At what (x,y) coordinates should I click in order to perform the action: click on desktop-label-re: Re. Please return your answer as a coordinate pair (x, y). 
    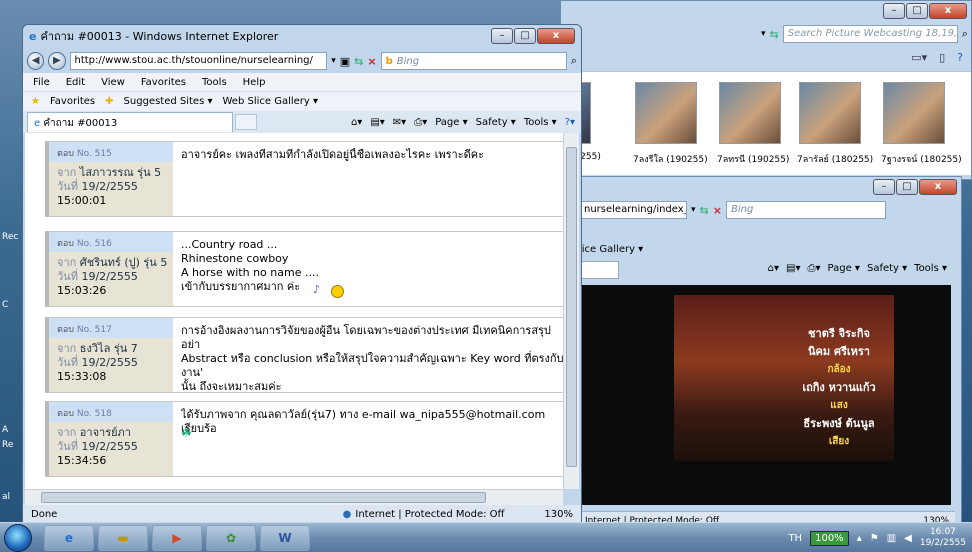
    Looking at the image, I should click on (8, 445).